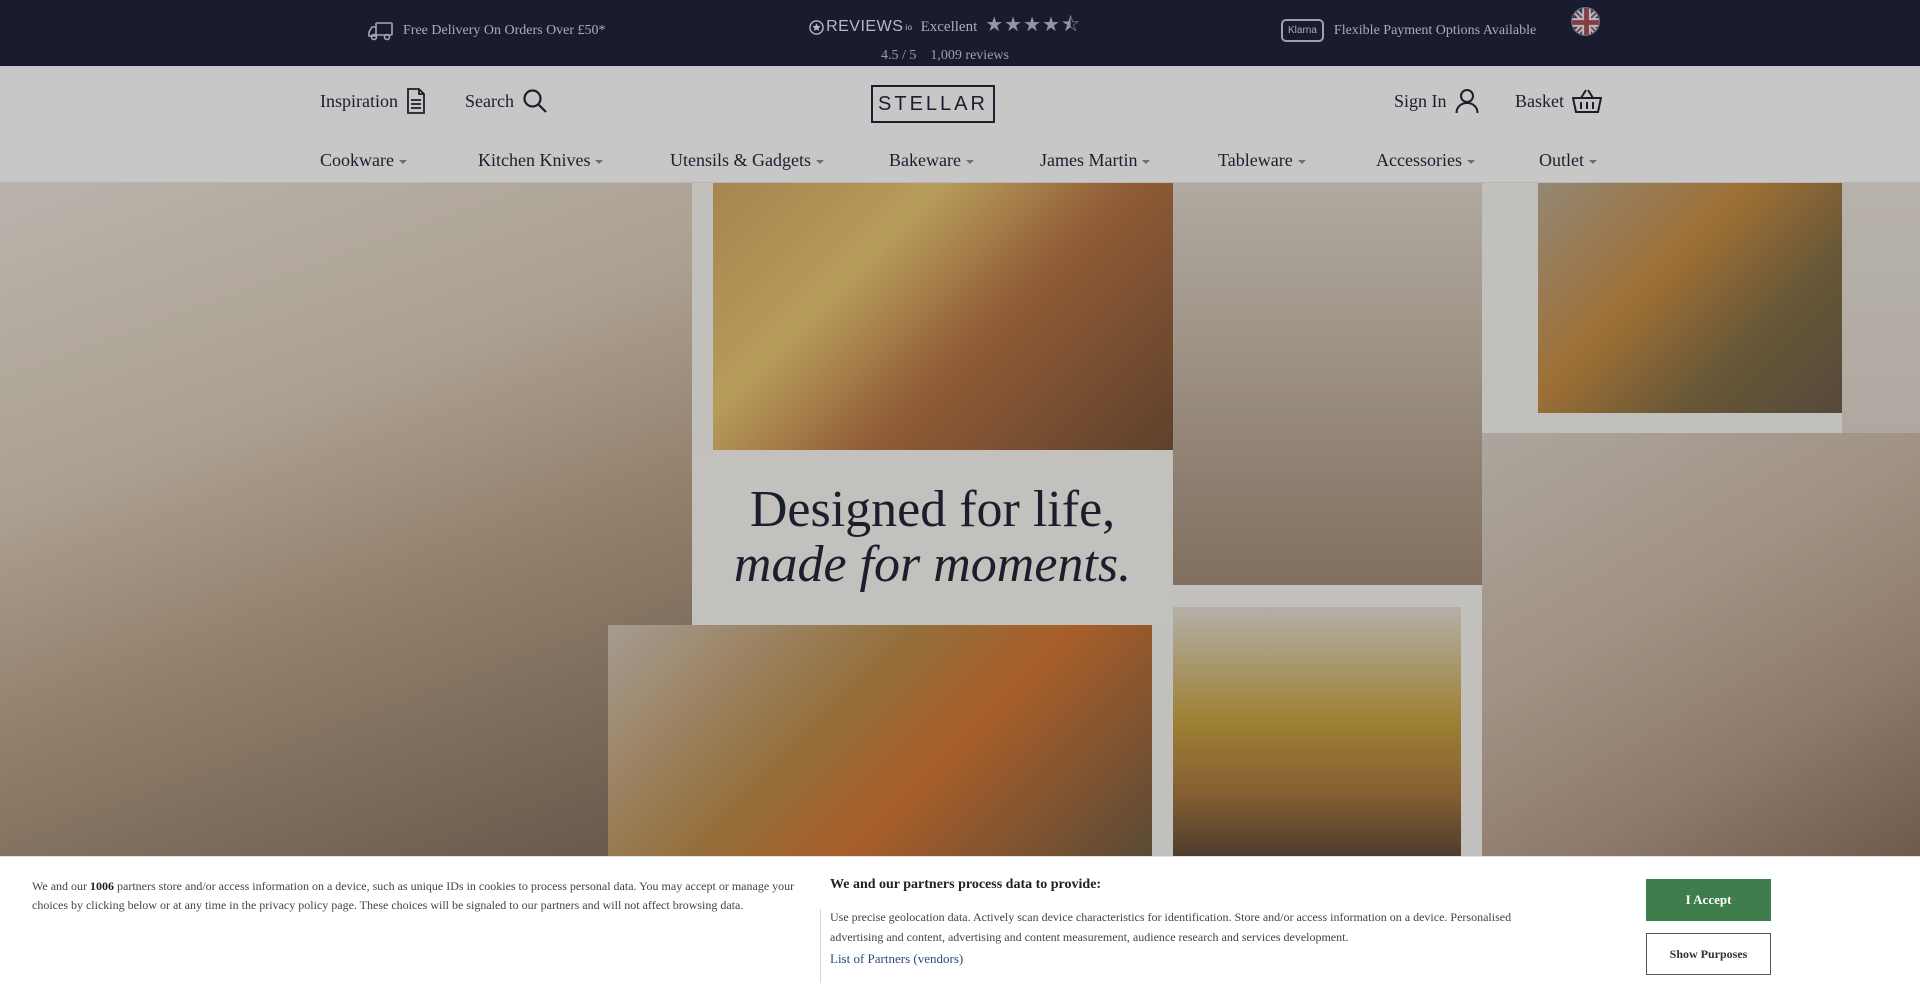  I want to click on reviews-logo: REVIEWS io, so click(861, 27).